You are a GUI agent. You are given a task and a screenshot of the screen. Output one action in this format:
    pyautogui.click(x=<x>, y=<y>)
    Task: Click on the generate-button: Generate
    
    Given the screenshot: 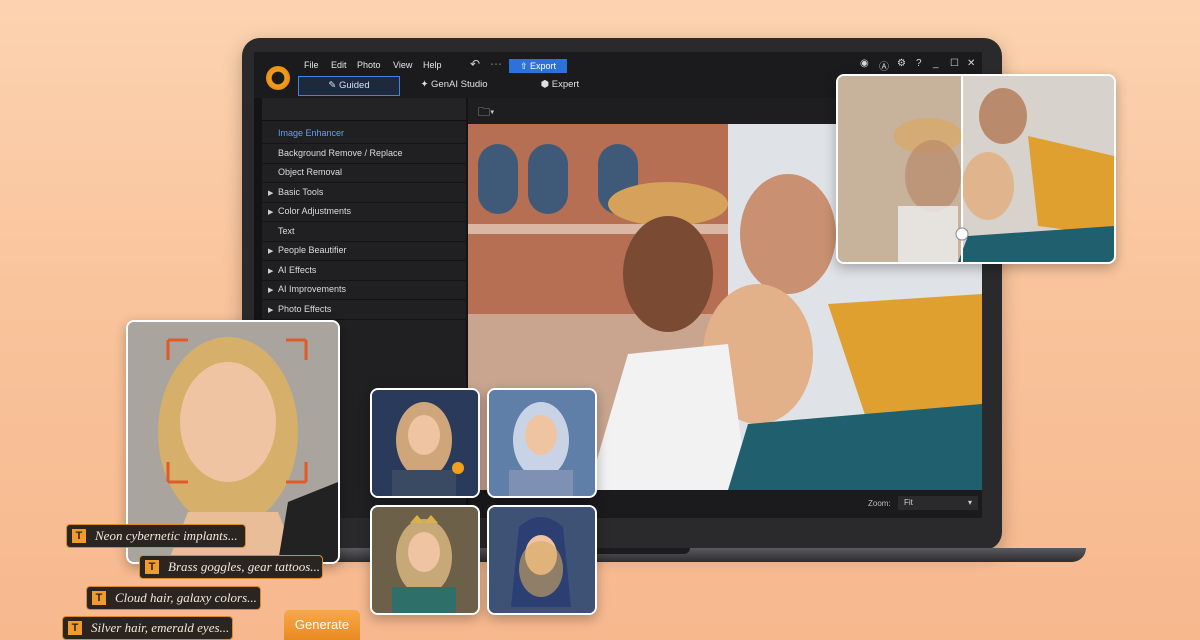 What is the action you would take?
    pyautogui.click(x=322, y=625)
    